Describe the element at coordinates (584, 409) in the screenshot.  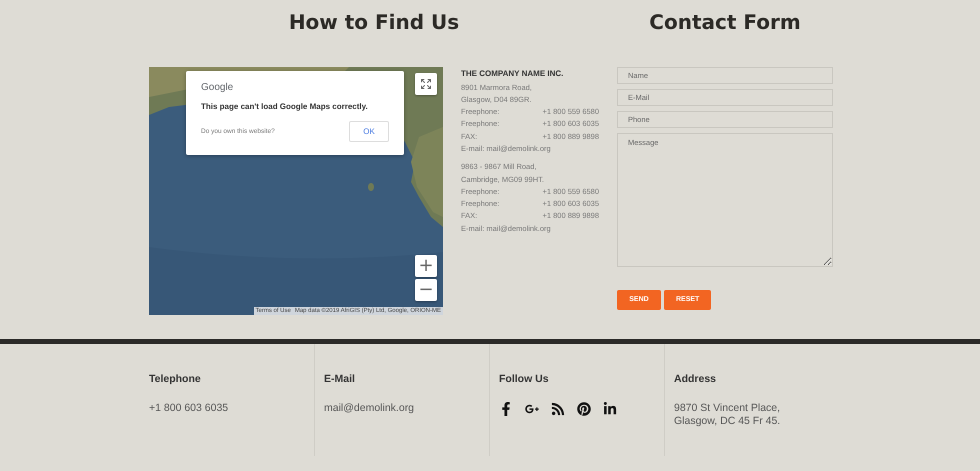
I see `pinterest-icon` at that location.